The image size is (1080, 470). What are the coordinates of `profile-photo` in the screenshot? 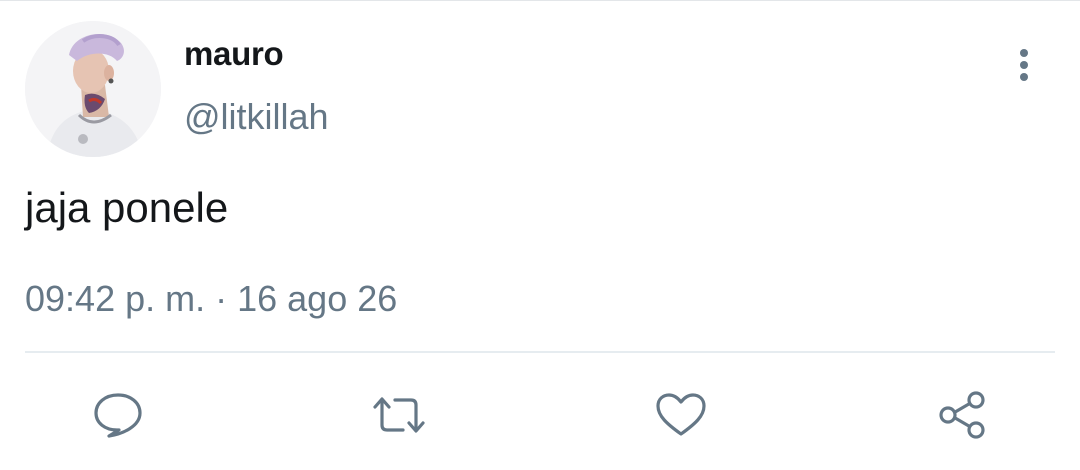 It's located at (93, 89).